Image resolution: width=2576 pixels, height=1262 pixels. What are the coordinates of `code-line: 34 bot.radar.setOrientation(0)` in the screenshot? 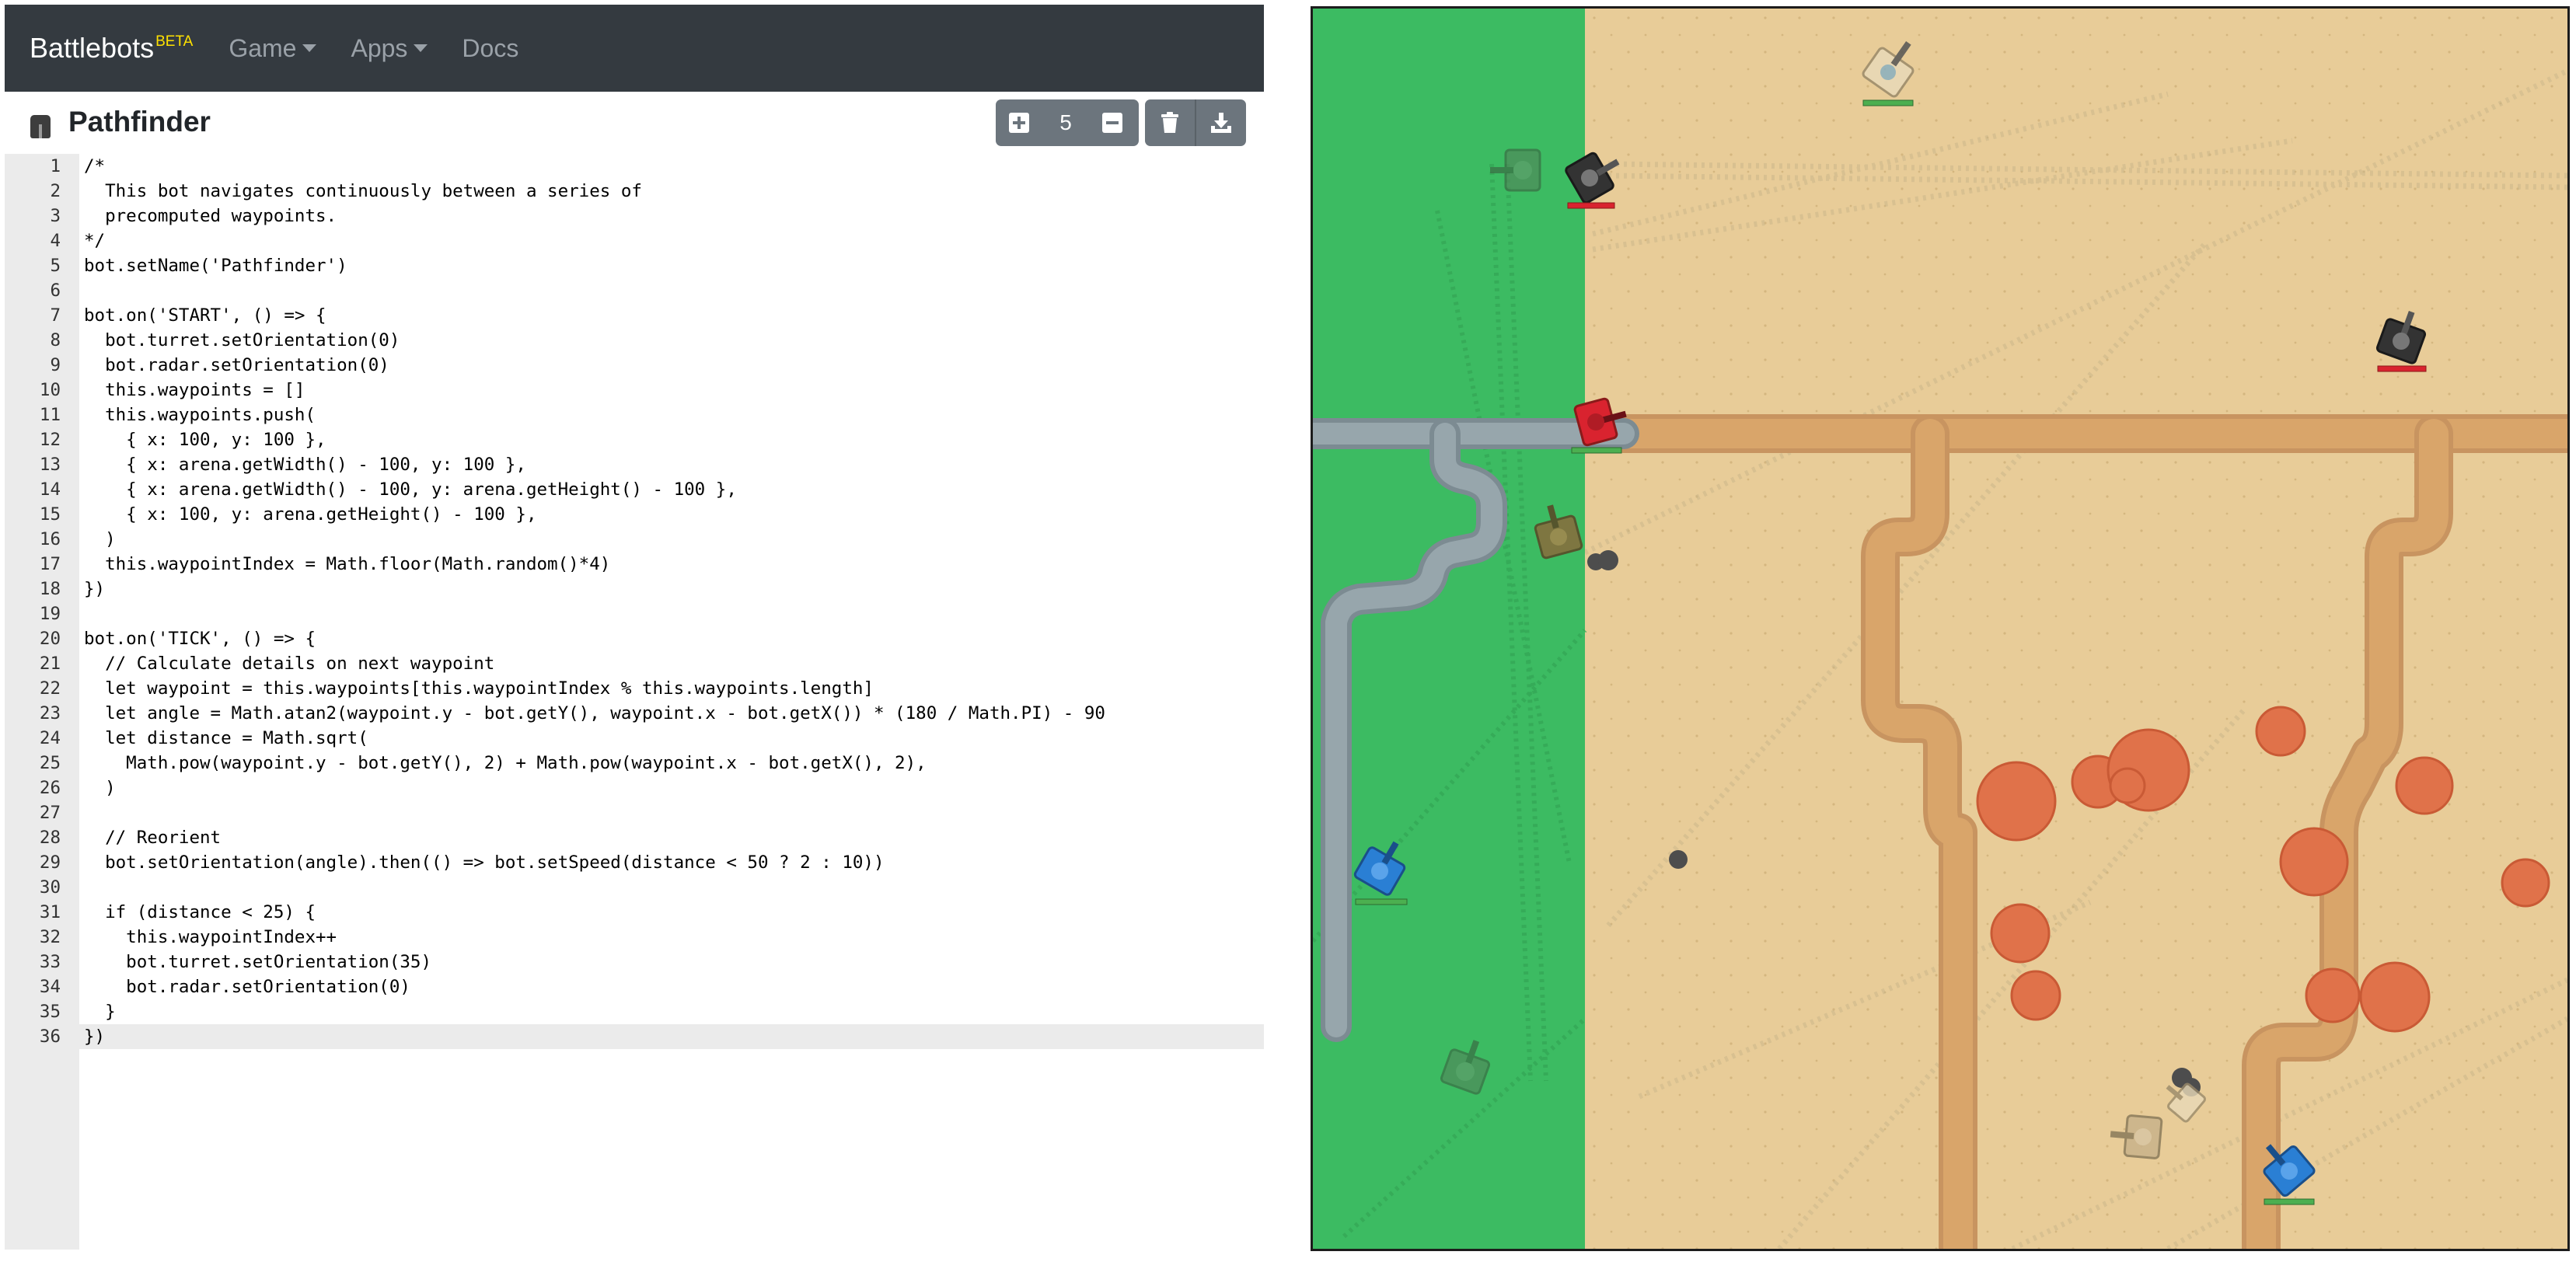 It's located at (634, 987).